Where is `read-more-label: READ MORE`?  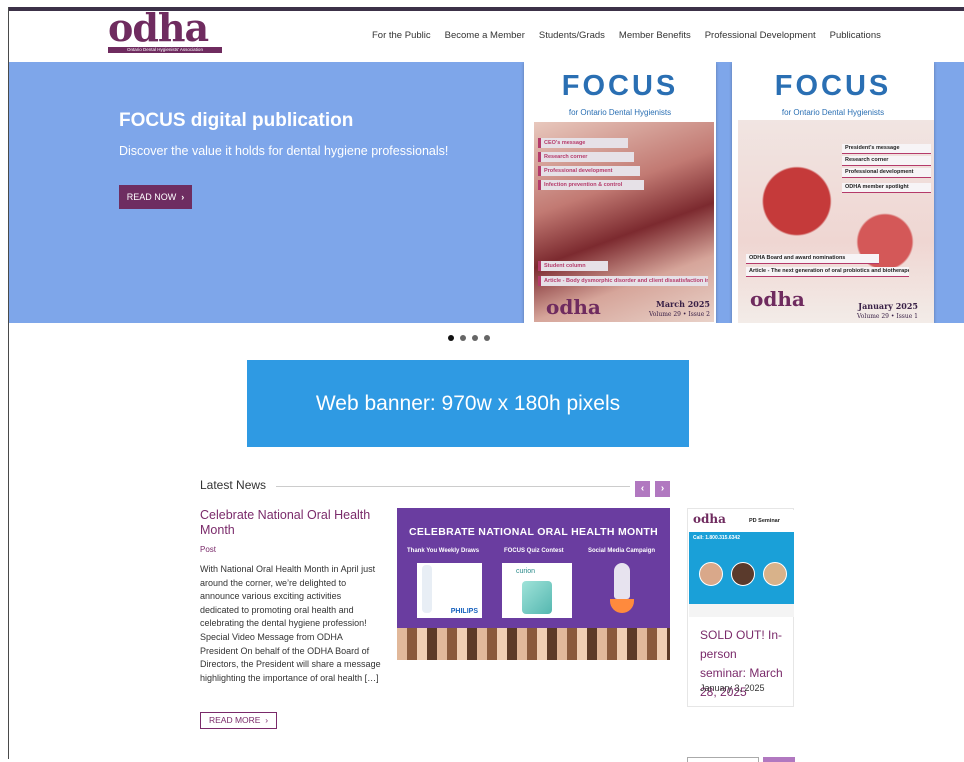 read-more-label: READ MORE is located at coordinates (234, 720).